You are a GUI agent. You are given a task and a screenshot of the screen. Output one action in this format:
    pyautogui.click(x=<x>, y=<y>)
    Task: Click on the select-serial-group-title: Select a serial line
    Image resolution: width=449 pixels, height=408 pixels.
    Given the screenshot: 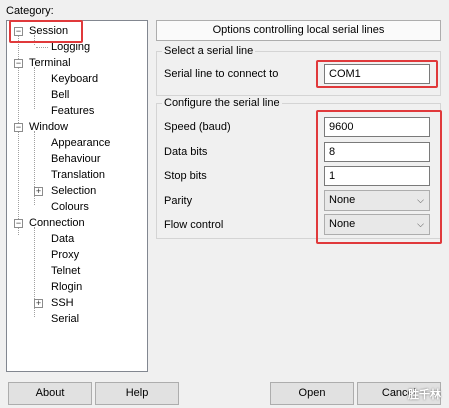 What is the action you would take?
    pyautogui.click(x=209, y=51)
    